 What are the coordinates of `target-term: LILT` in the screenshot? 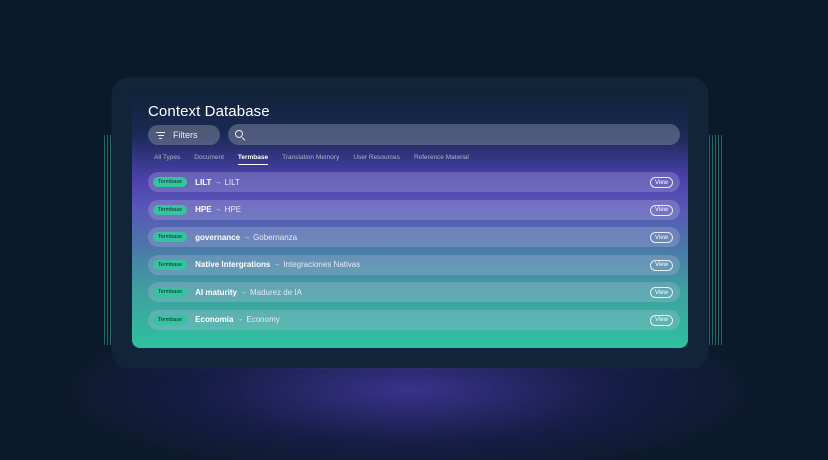 It's located at (232, 182).